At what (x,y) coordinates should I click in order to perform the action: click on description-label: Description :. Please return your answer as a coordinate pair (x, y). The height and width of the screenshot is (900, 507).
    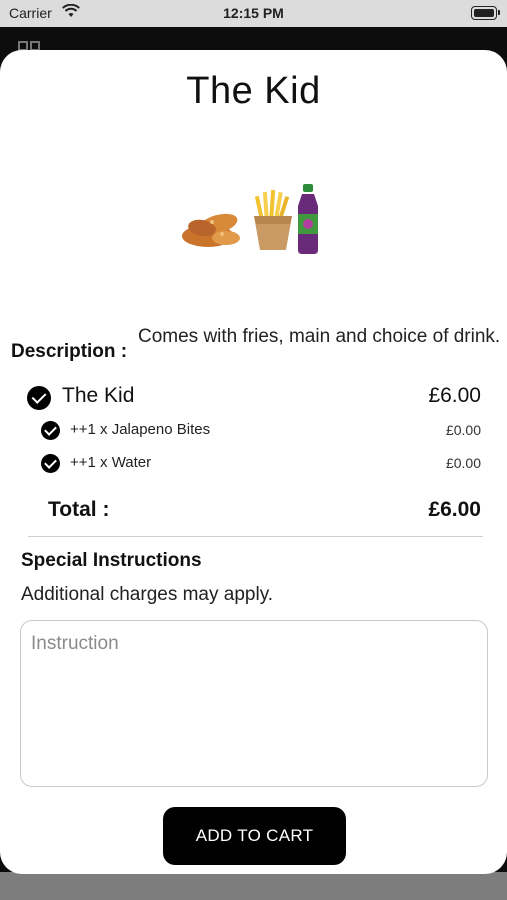
    Looking at the image, I should click on (69, 351).